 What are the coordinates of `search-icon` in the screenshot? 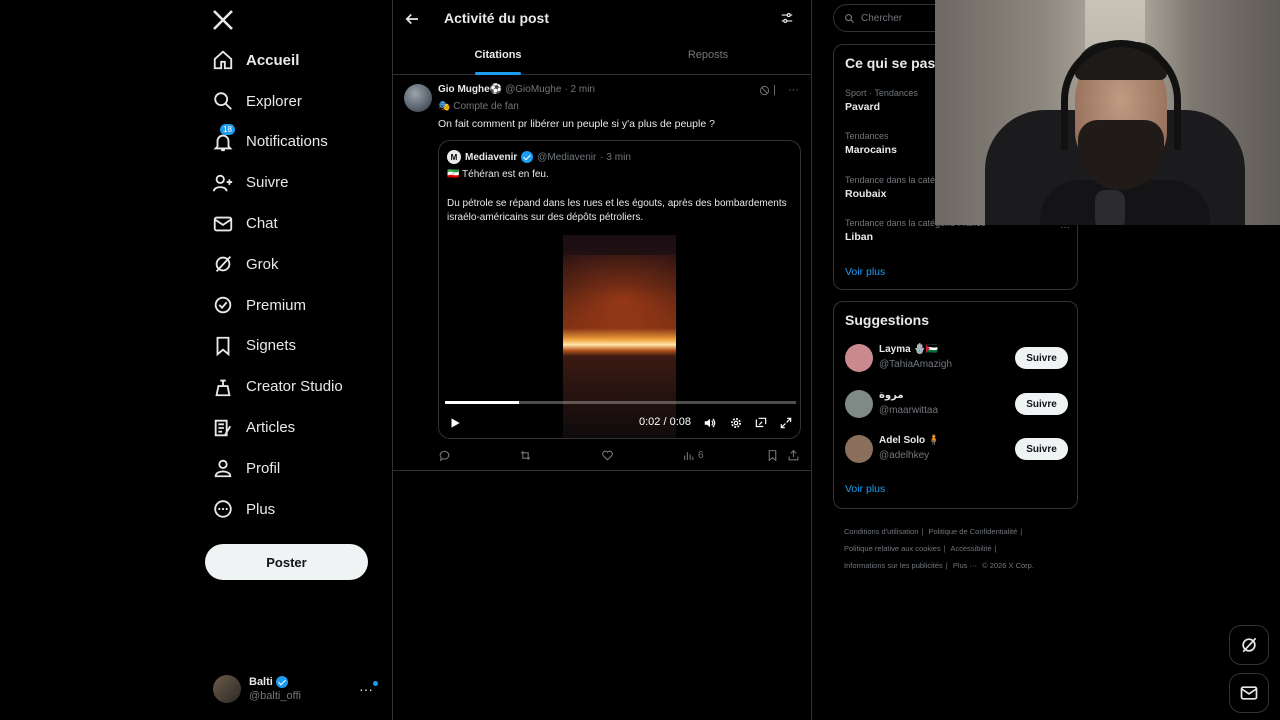 It's located at (850, 18).